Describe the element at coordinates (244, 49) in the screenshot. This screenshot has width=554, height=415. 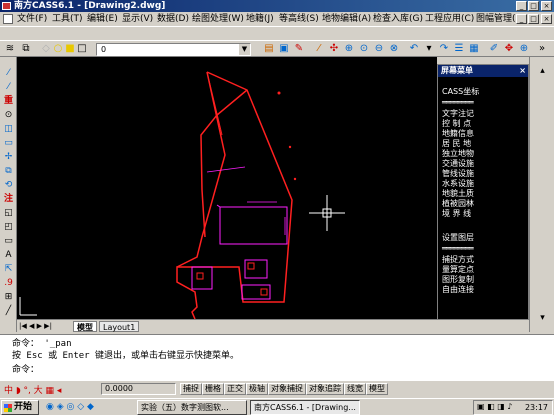
I see `chevron-down-icon: ▼` at that location.